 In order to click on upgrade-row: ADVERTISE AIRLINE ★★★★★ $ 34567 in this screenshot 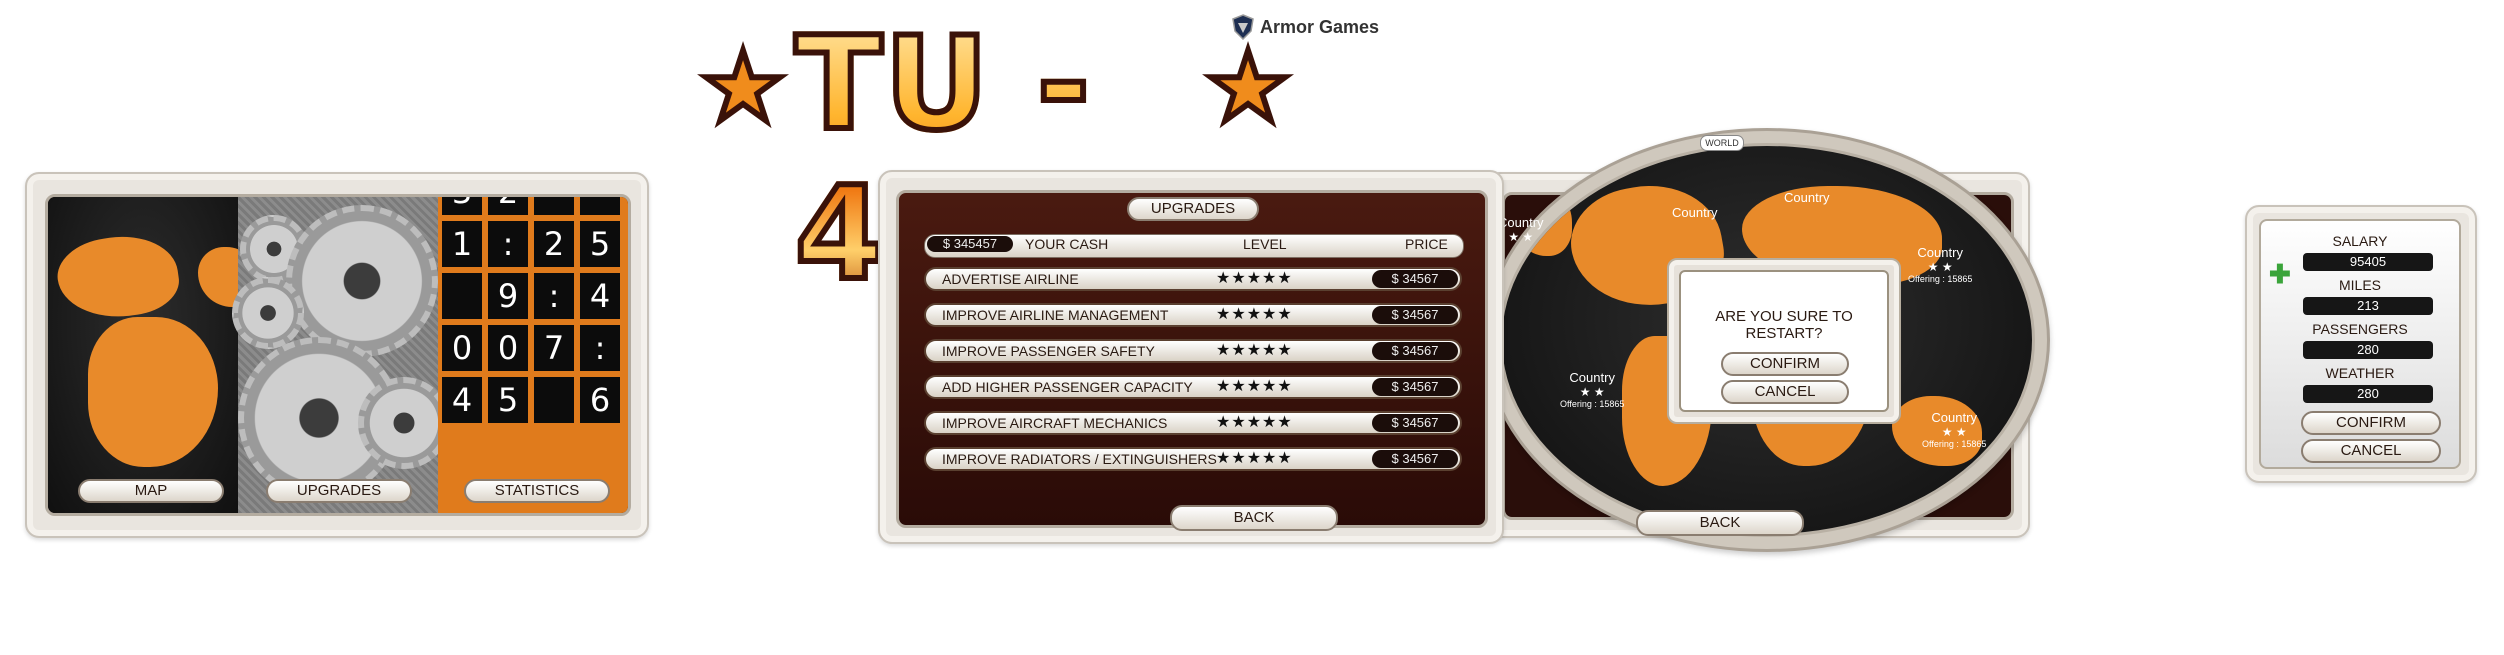, I will do `click(1193, 279)`.